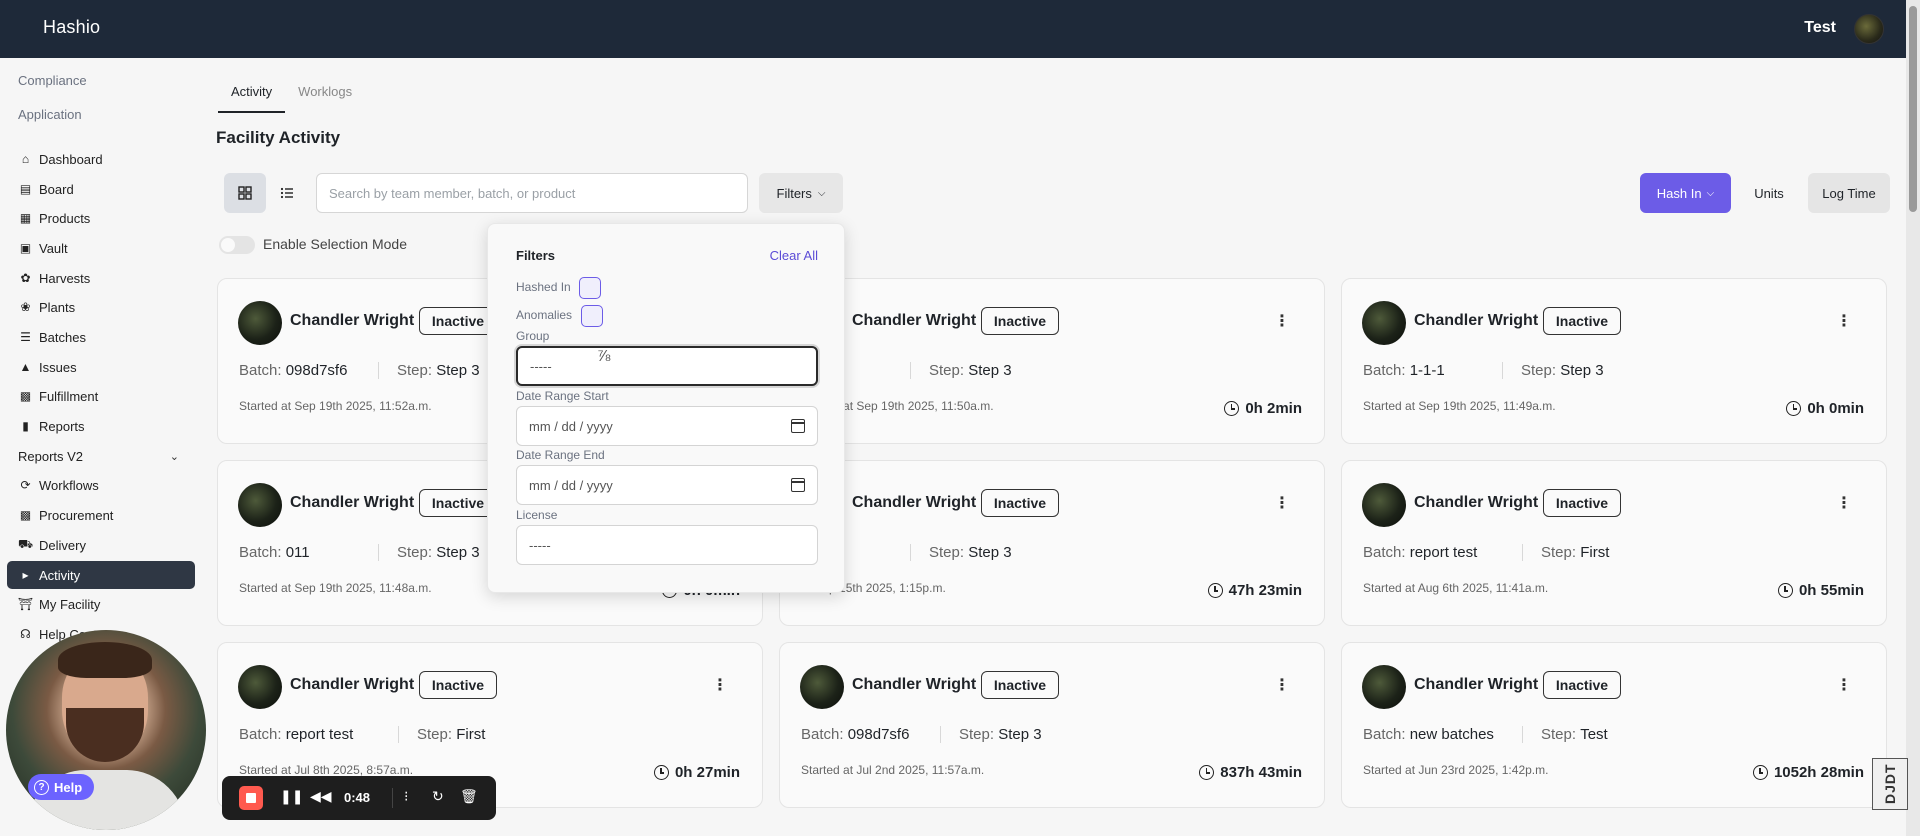  What do you see at coordinates (321, 796) in the screenshot?
I see `rewind-icon: ◀◀` at bounding box center [321, 796].